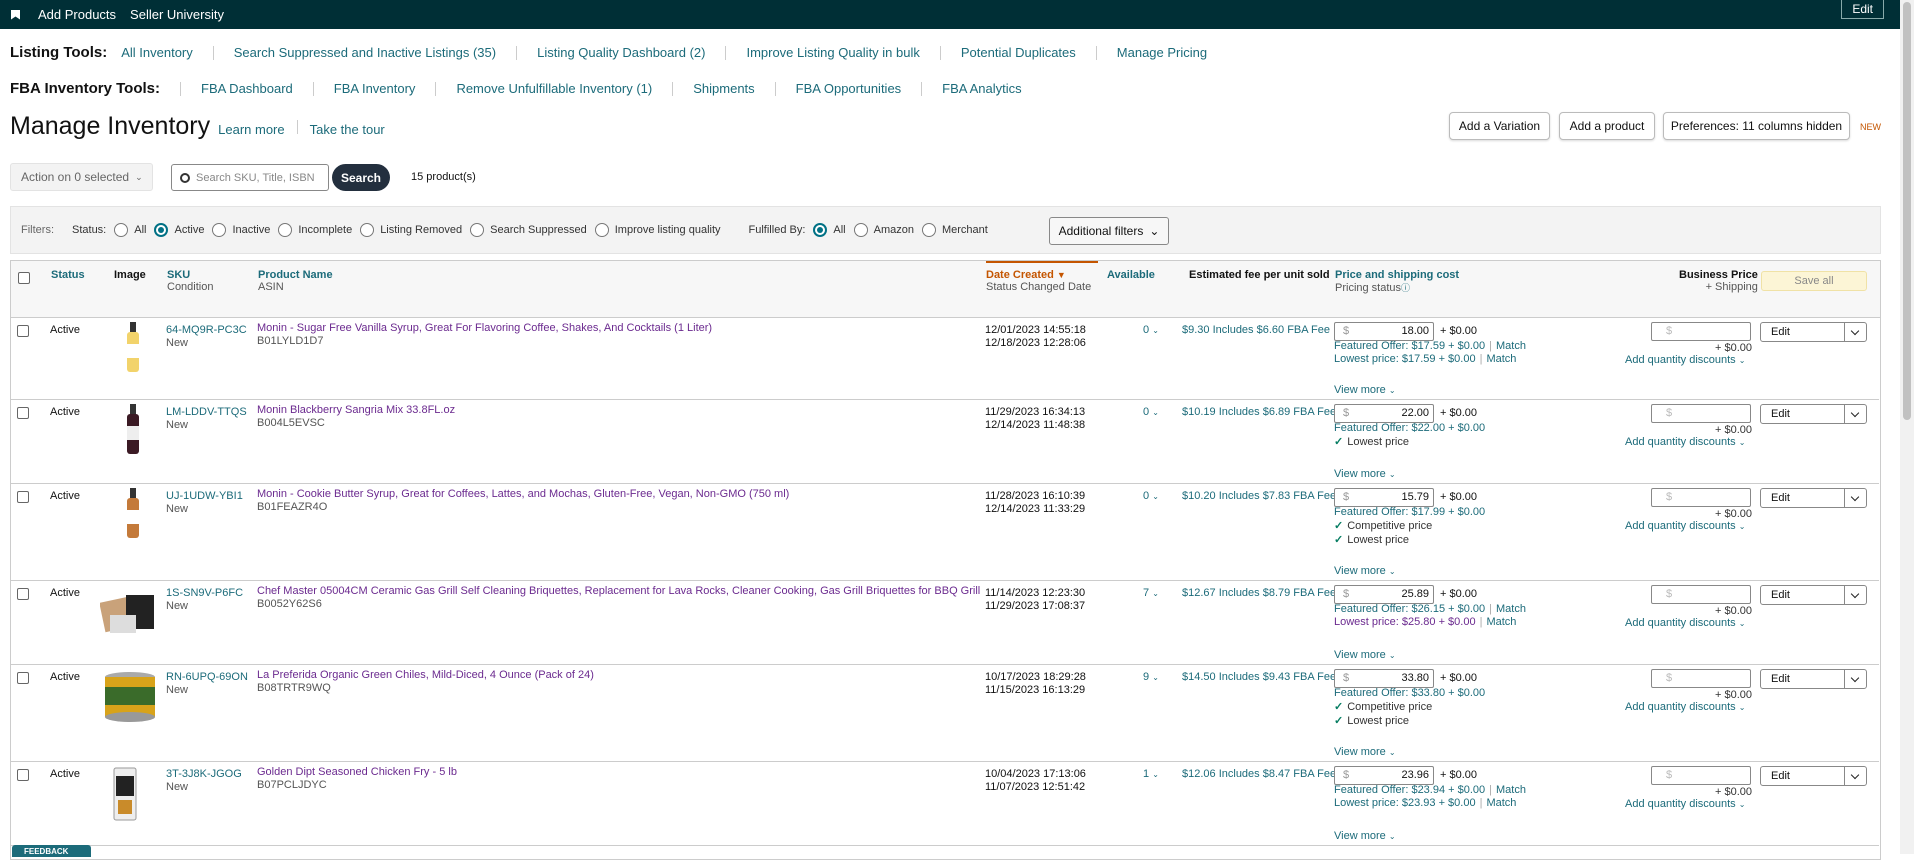  Describe the element at coordinates (1259, 774) in the screenshot. I see `row-fee: $12.06 Includes $8.47 FBA Fee` at that location.